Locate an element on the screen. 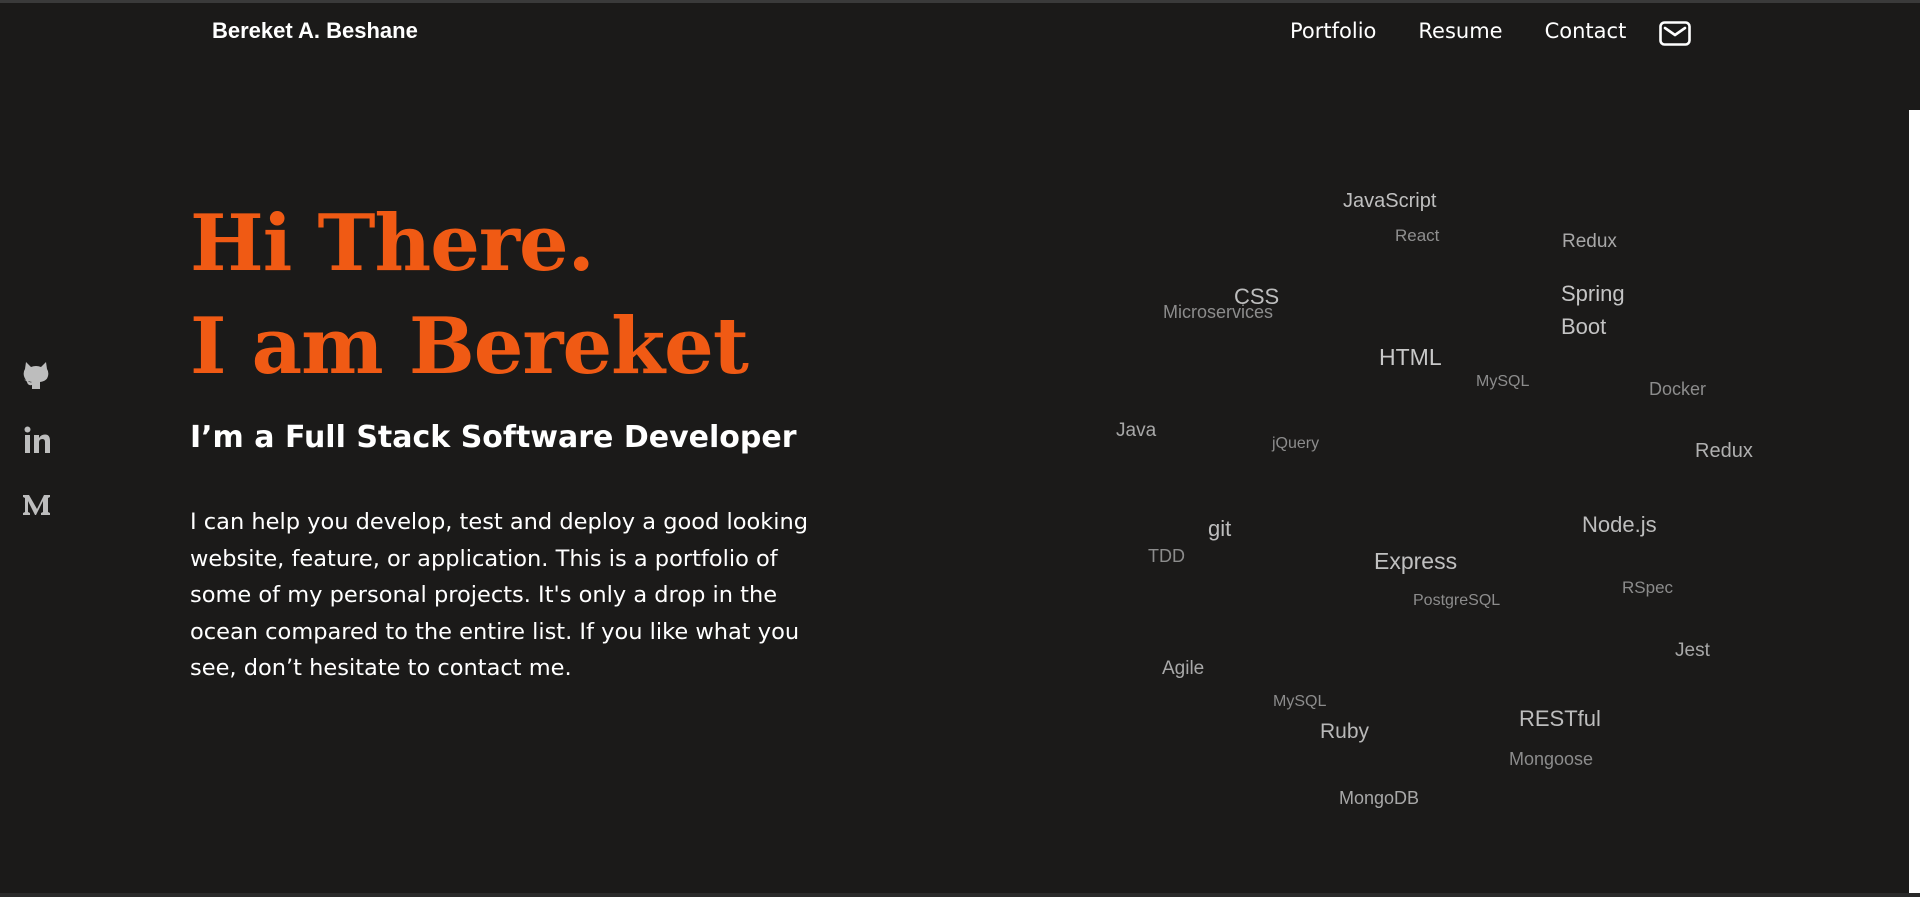 Image resolution: width=1920 pixels, height=897 pixels. skill-tag: Microservices is located at coordinates (1218, 312).